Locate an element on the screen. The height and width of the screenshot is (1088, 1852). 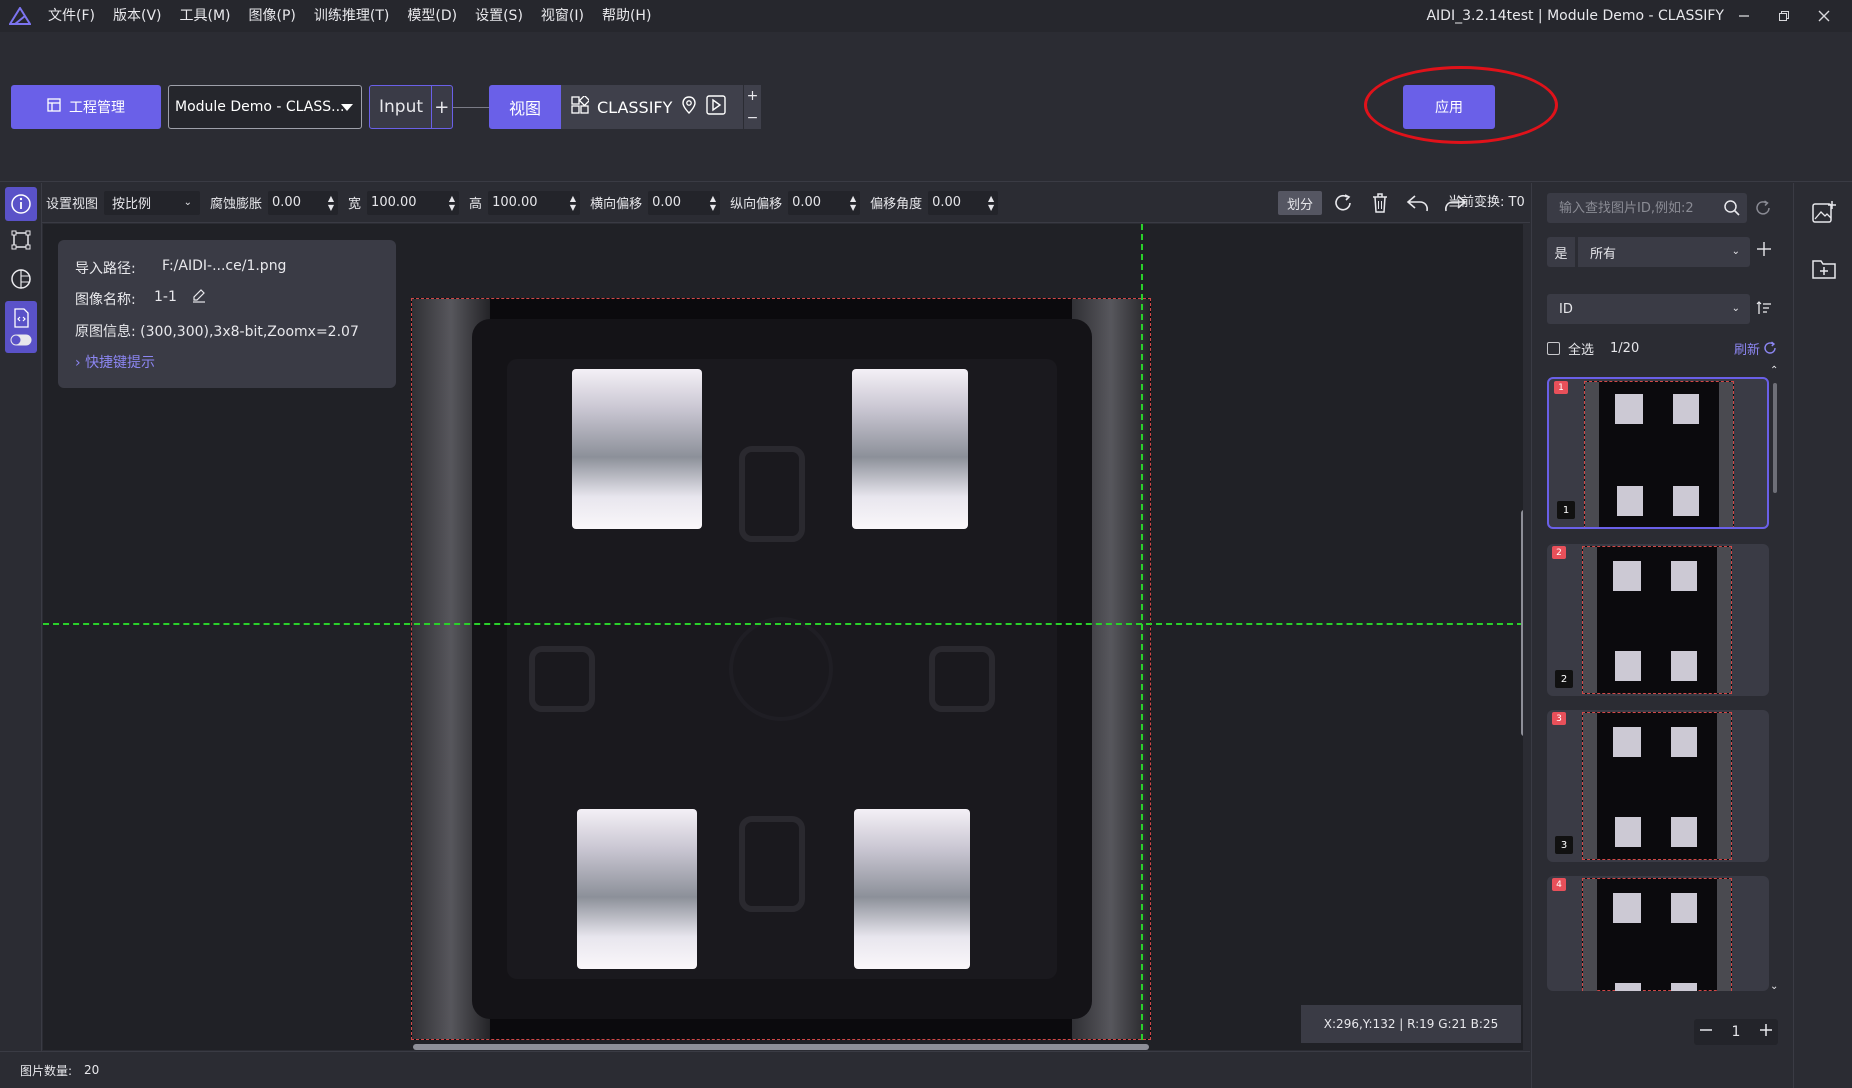
h-offset-label: 横向偏移 is located at coordinates (616, 204).